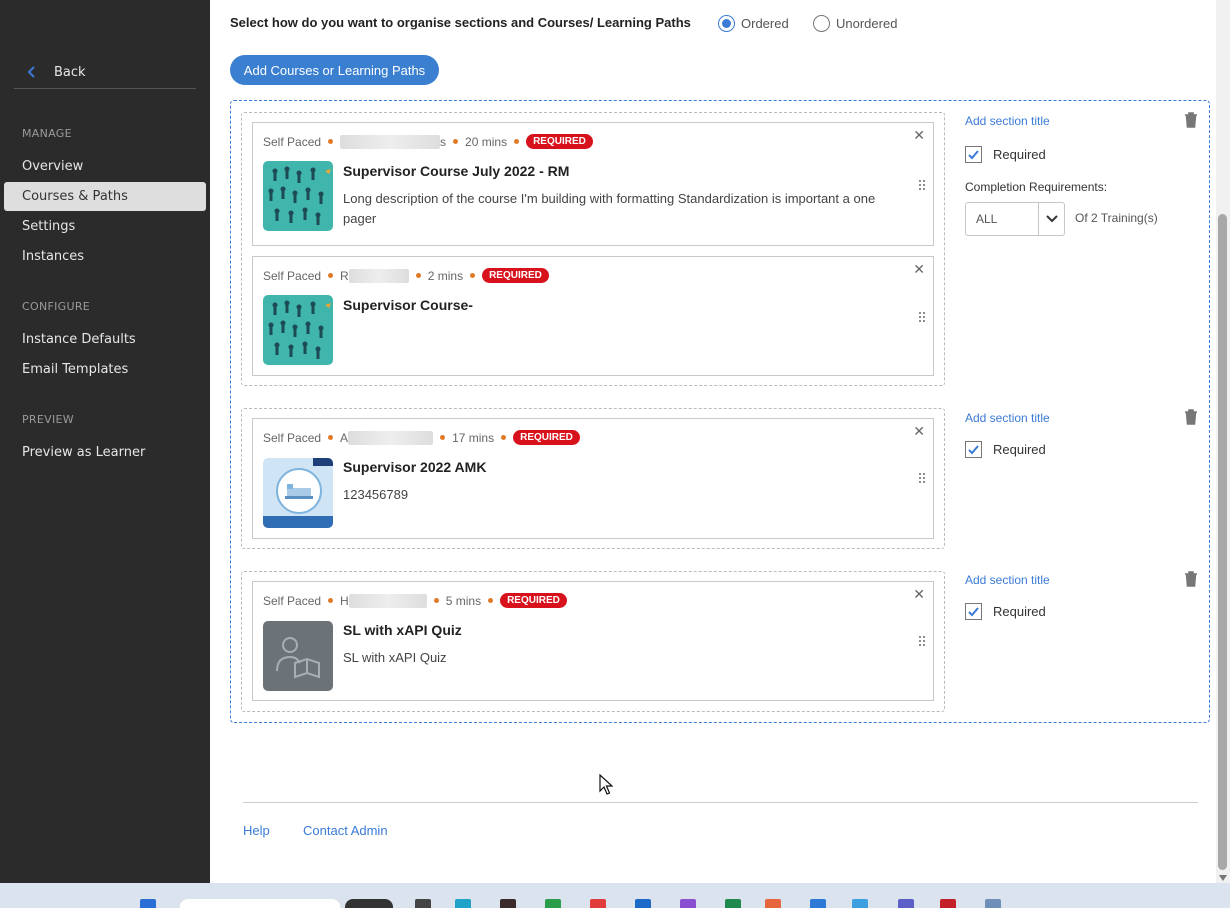  I want to click on course-title: Supervisor 2022 AMK, so click(414, 467).